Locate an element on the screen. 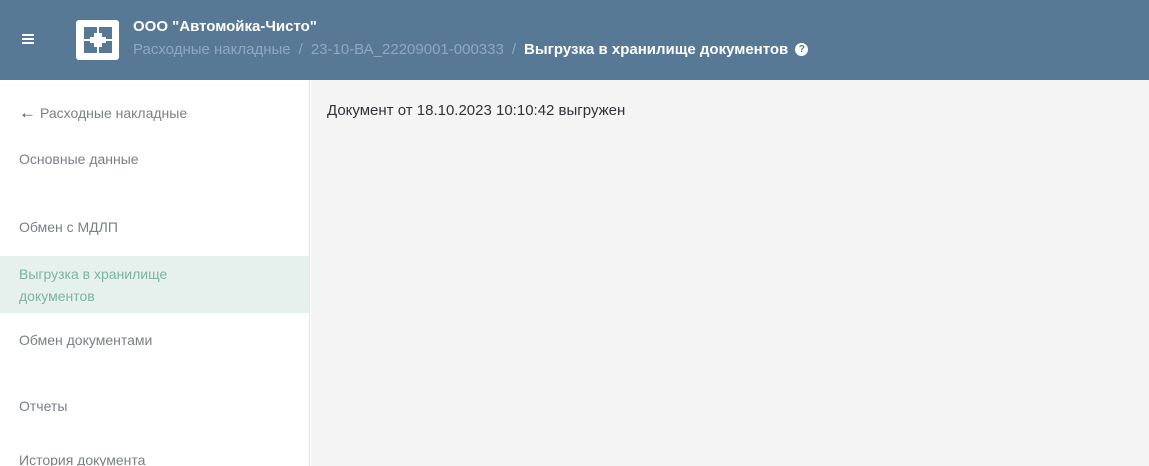 This screenshot has height=466, width=1149. sidebar-item-mdlp-exchange: Обмен с МДЛП is located at coordinates (154, 227).